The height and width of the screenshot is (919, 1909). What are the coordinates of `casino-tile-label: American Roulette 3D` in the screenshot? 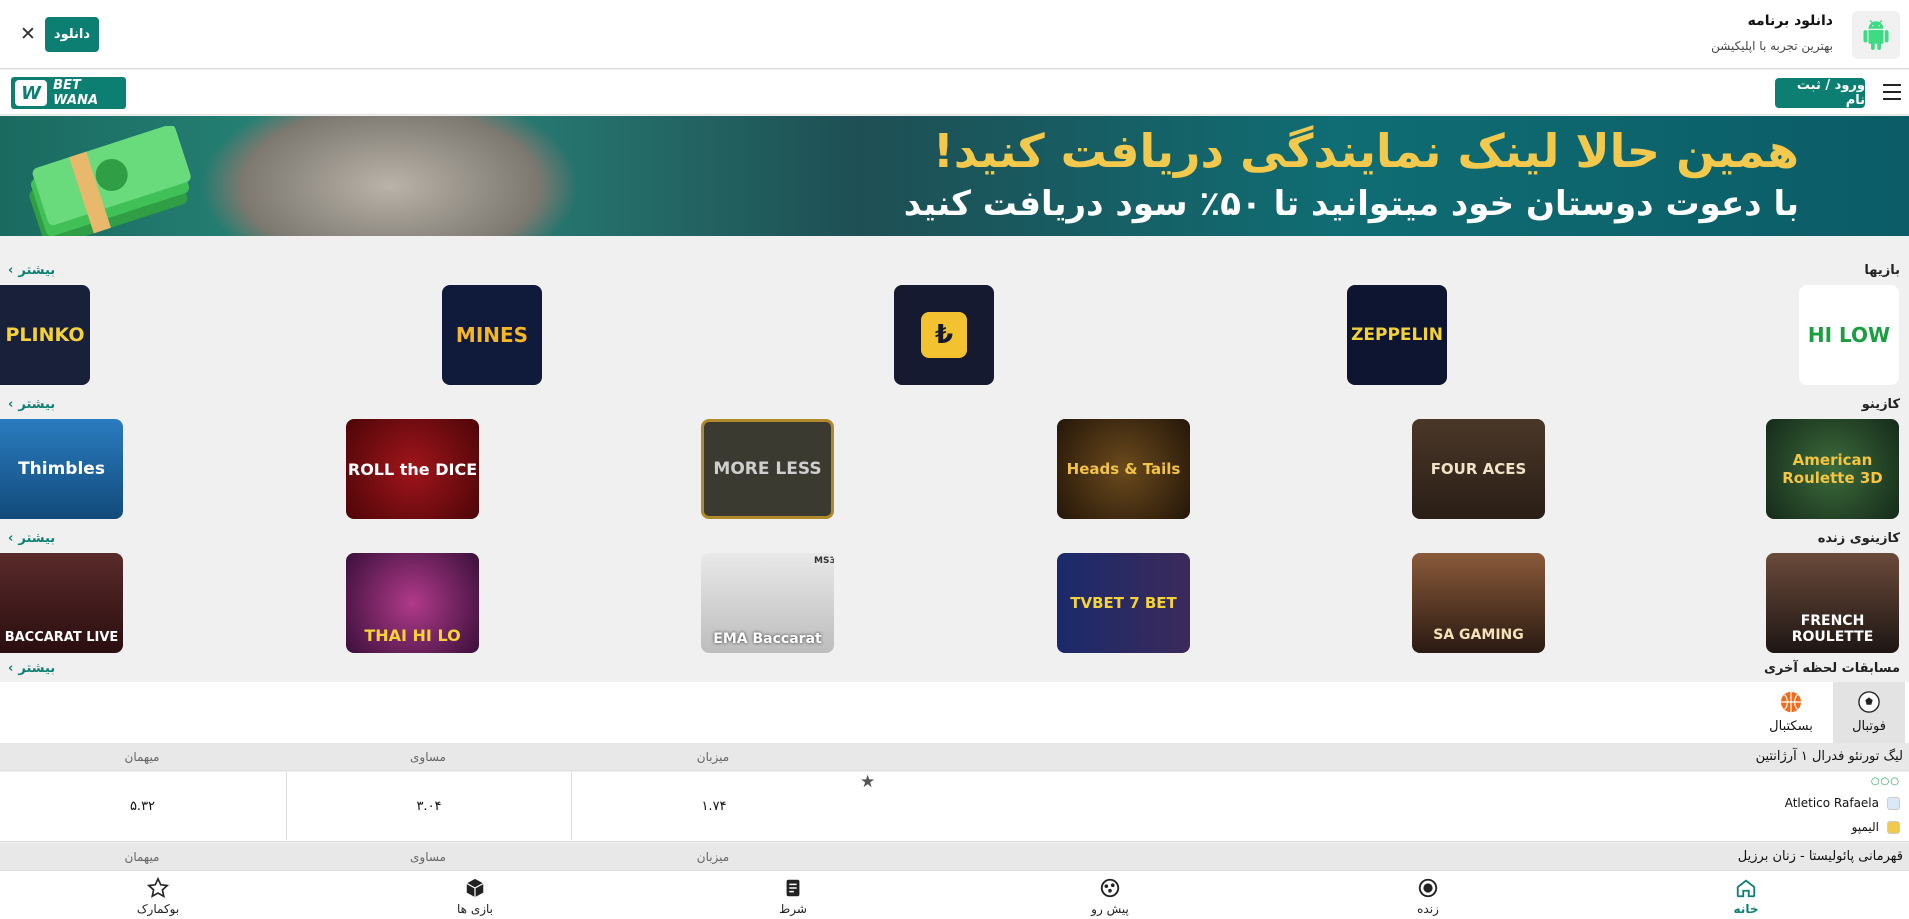 It's located at (1832, 469).